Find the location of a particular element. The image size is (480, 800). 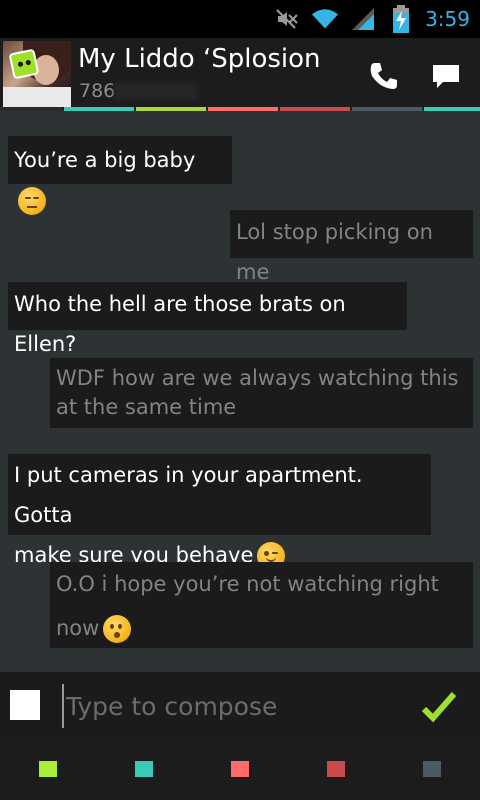

hushed-face-icon is located at coordinates (117, 629).